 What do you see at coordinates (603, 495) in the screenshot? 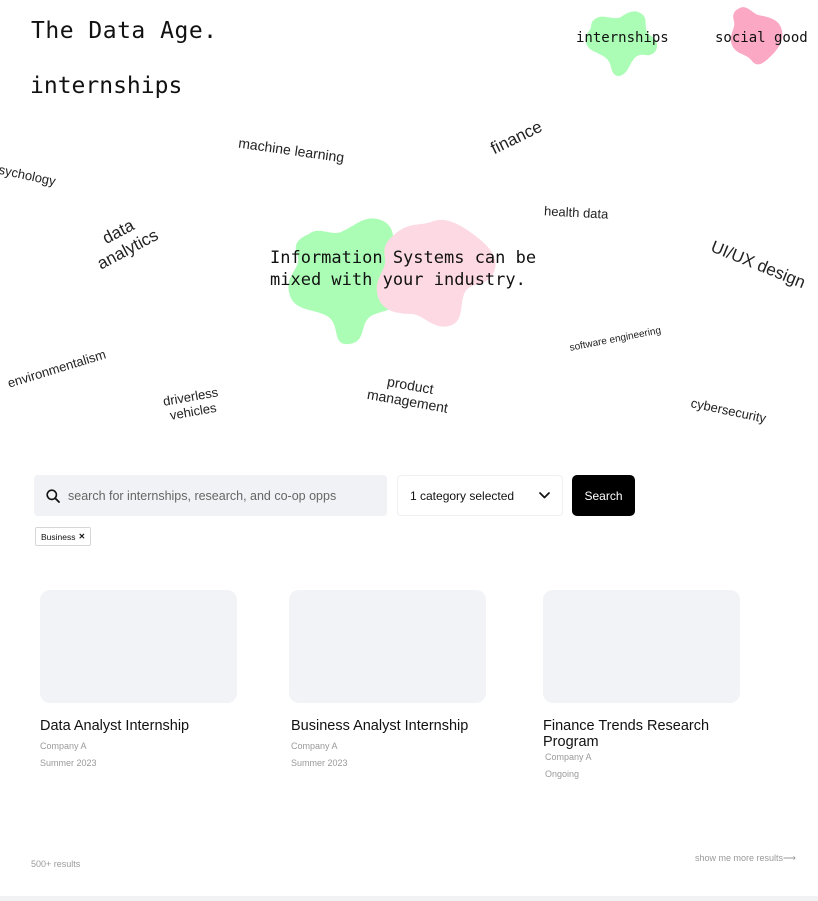
I see `search-button: Search` at bounding box center [603, 495].